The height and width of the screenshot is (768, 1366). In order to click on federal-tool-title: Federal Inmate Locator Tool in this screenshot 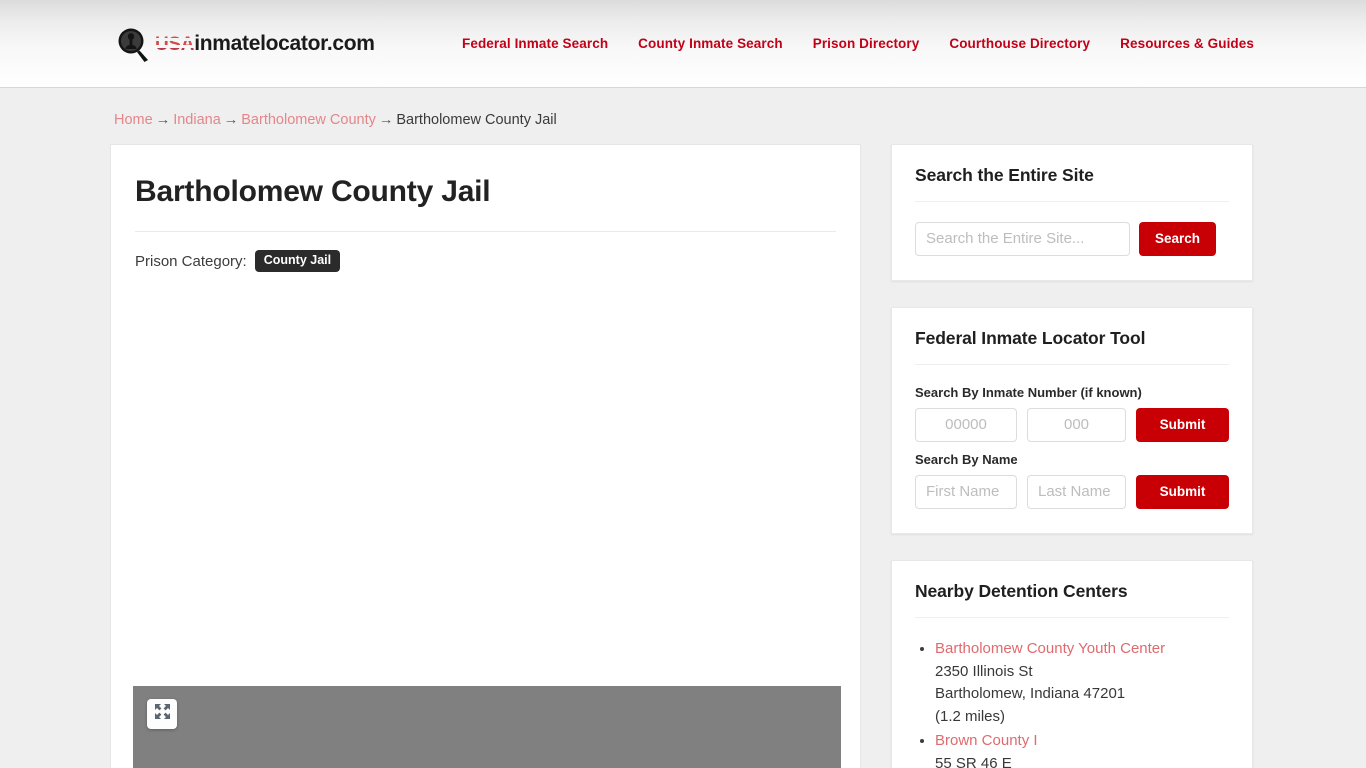, I will do `click(1030, 337)`.